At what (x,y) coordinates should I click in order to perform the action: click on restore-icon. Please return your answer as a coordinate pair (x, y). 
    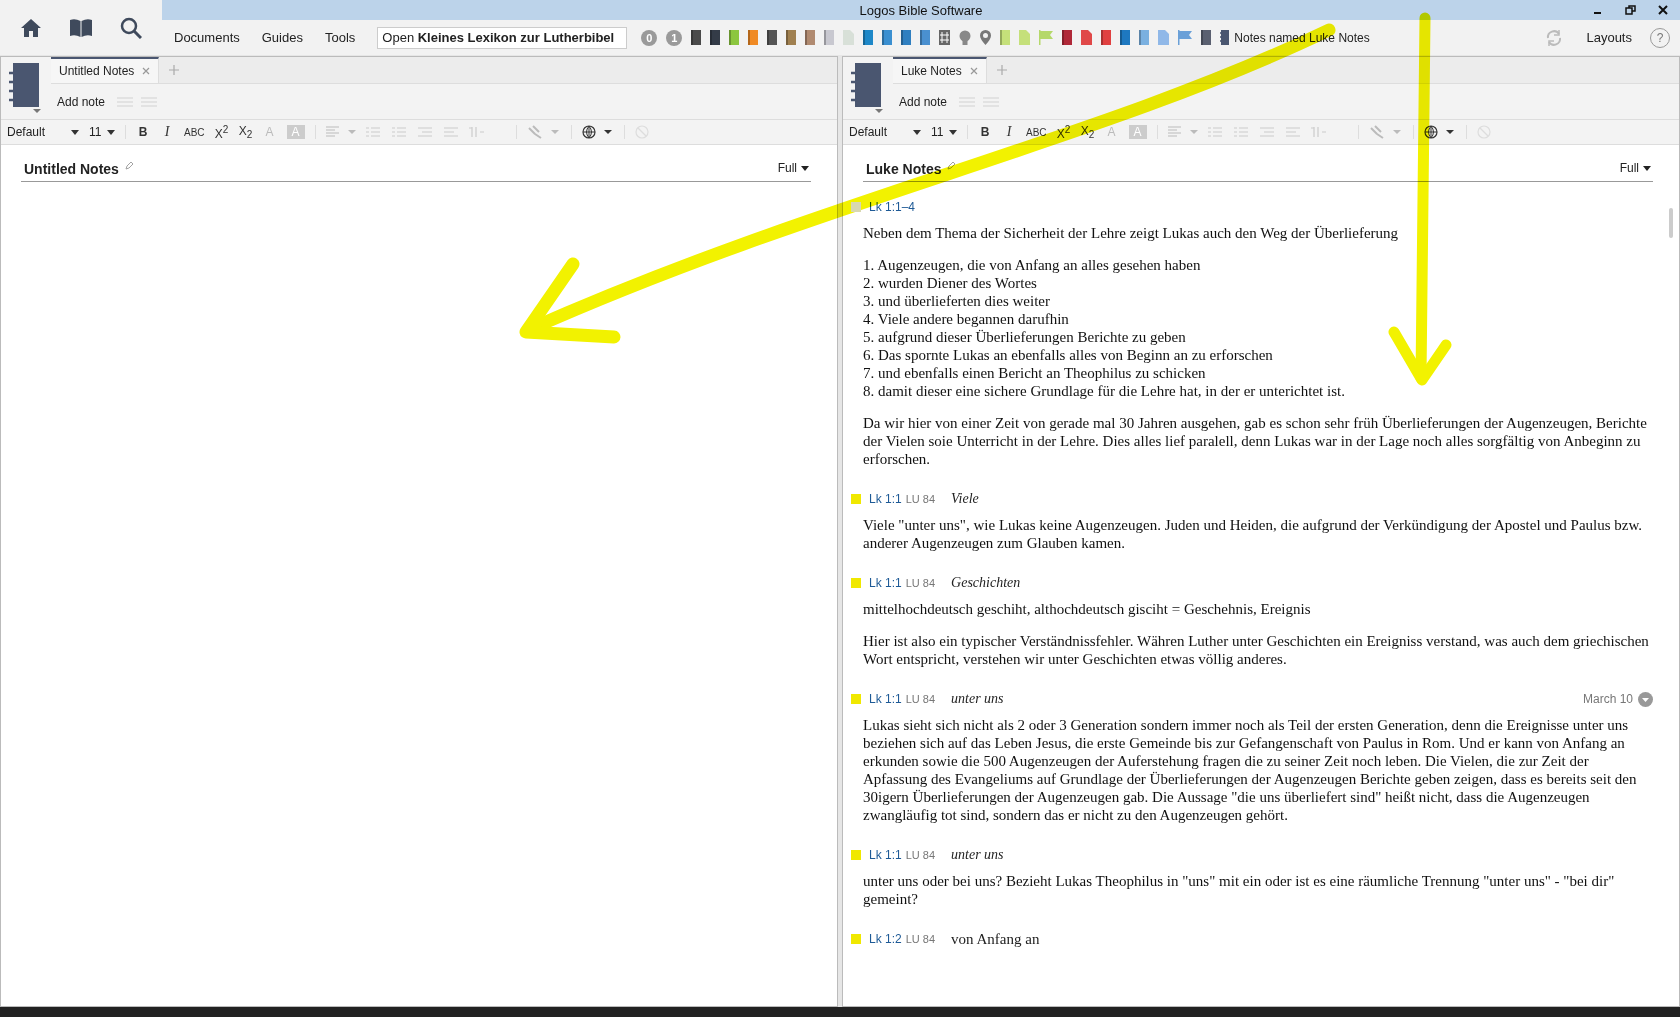
    Looking at the image, I should click on (1630, 10).